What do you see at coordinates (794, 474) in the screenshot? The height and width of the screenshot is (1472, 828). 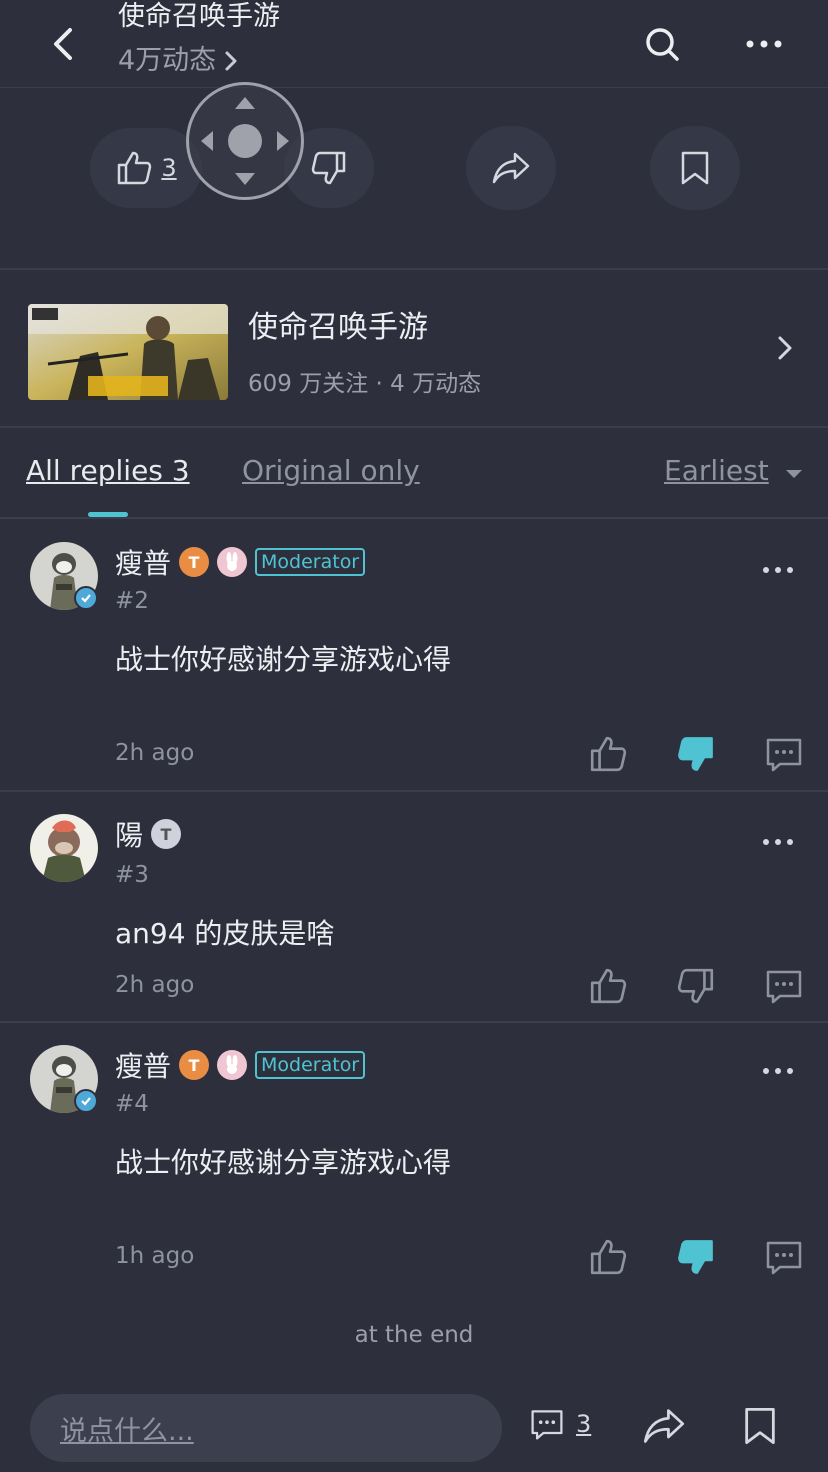 I see `caret-down-icon` at bounding box center [794, 474].